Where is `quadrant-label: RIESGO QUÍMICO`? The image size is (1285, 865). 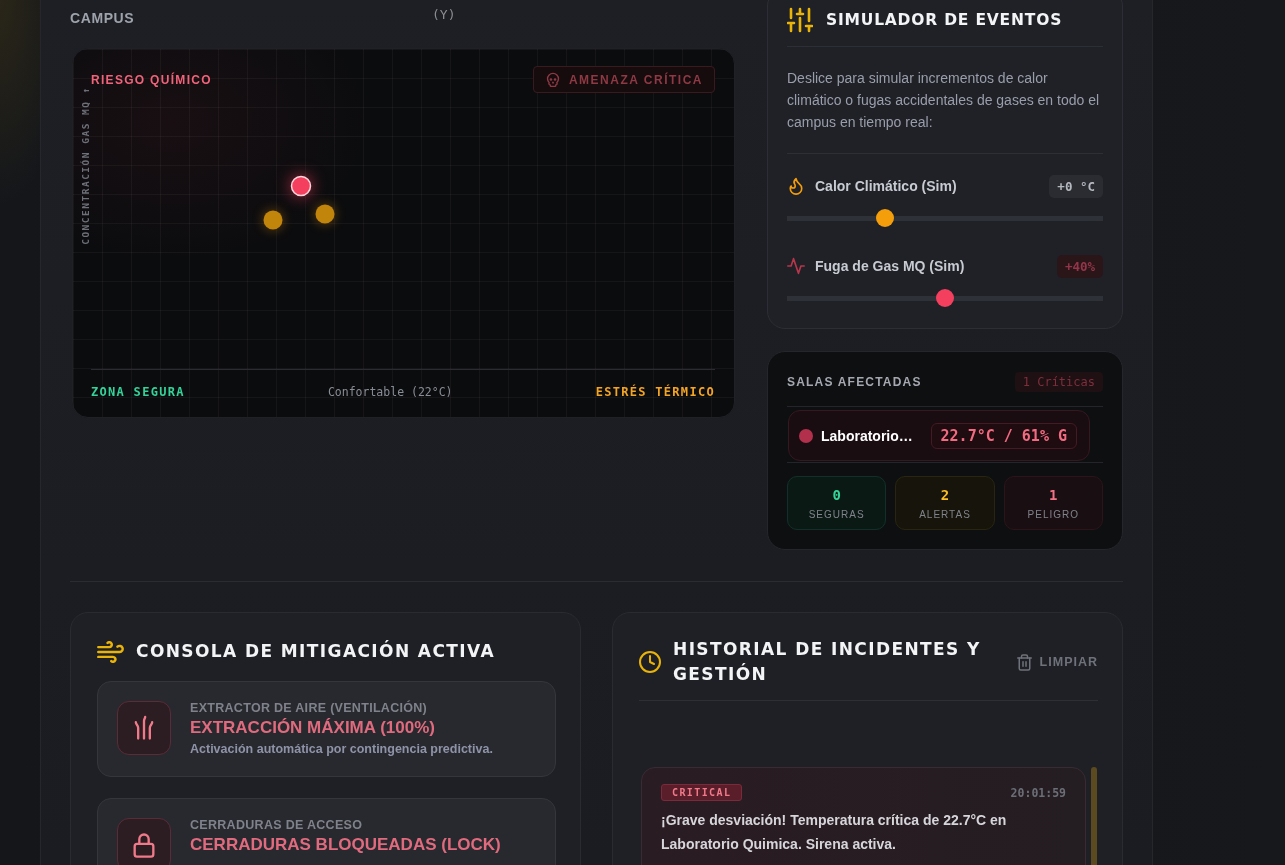 quadrant-label: RIESGO QUÍMICO is located at coordinates (151, 79).